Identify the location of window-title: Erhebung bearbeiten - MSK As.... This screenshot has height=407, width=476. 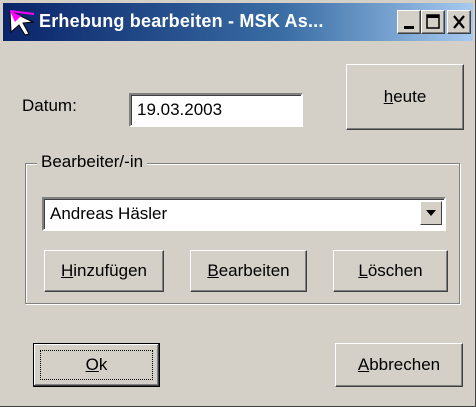
(181, 21).